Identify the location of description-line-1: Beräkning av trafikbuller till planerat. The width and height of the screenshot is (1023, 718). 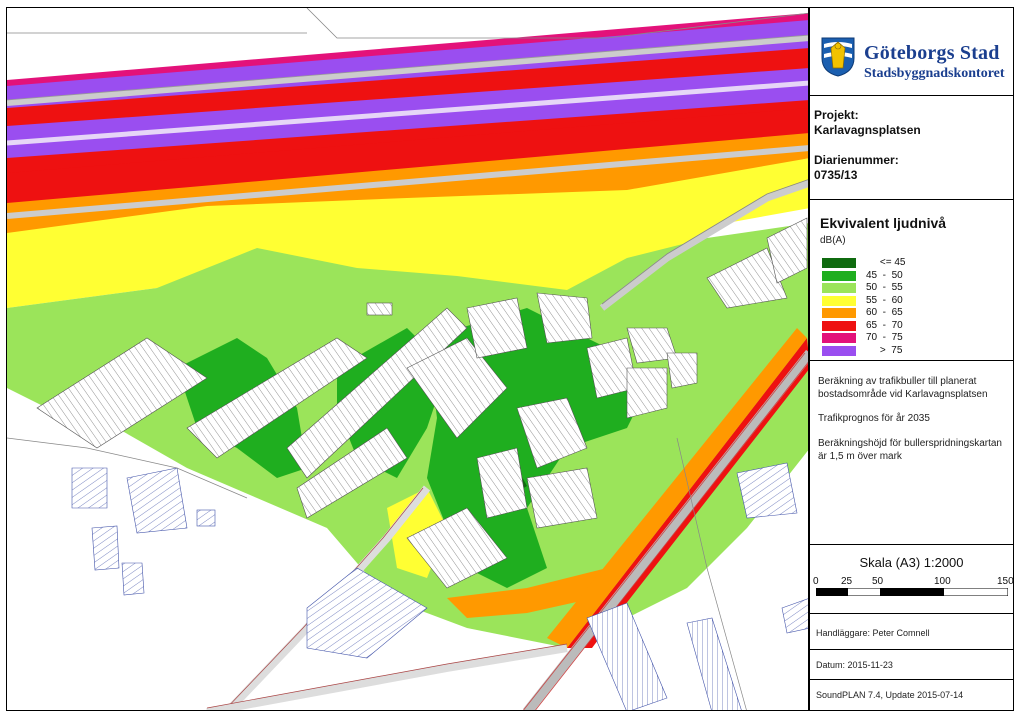
(897, 381).